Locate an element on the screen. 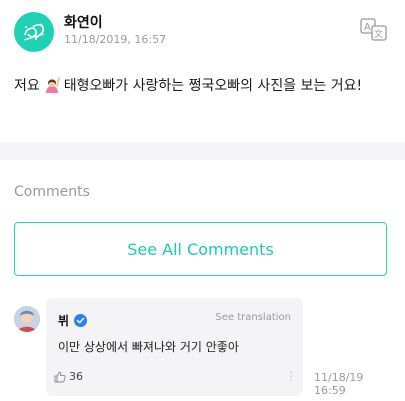  comment-timestamp: 11/18/19 16:59 is located at coordinates (354, 384).